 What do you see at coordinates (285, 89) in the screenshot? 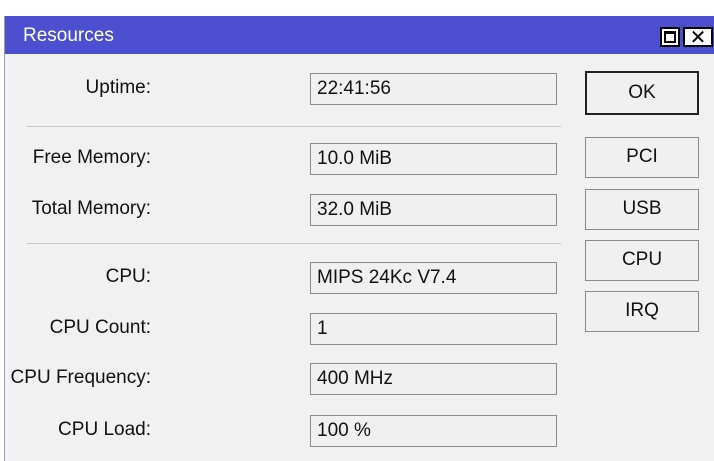
I see `uptime-row: Uptime: 22:41:56` at bounding box center [285, 89].